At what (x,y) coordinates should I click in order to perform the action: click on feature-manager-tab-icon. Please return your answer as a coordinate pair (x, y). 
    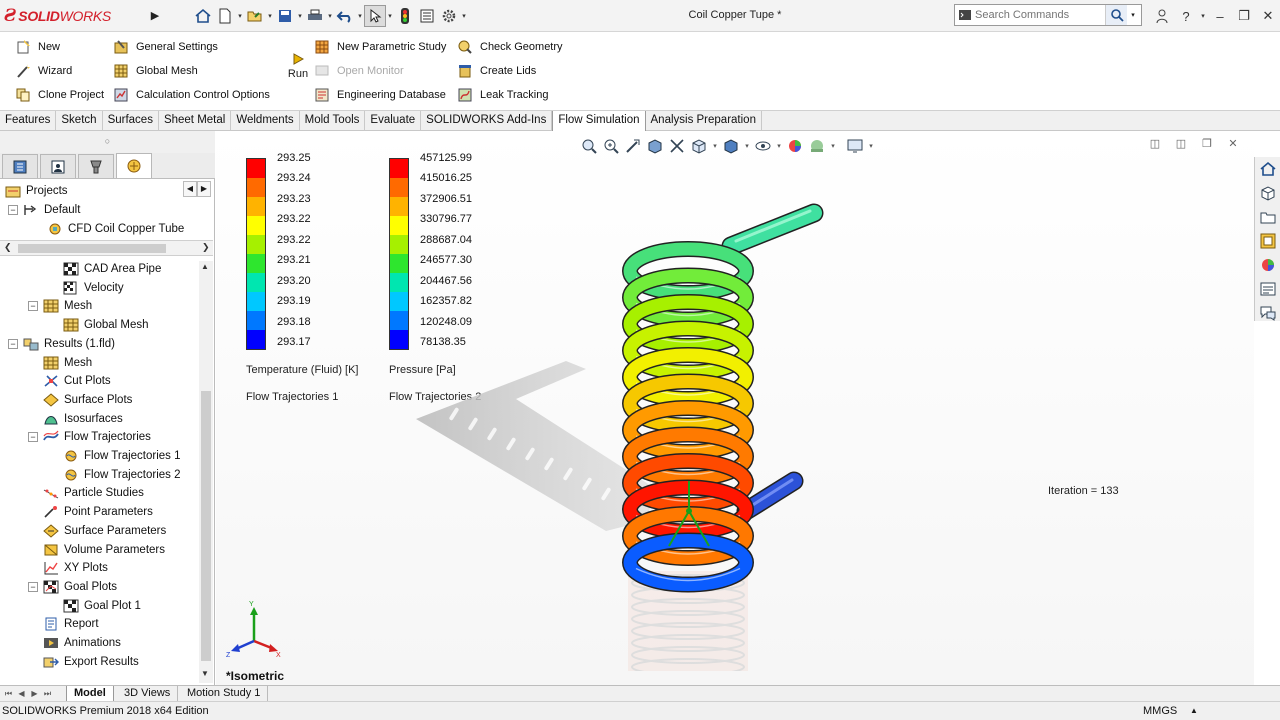
    Looking at the image, I should click on (20, 166).